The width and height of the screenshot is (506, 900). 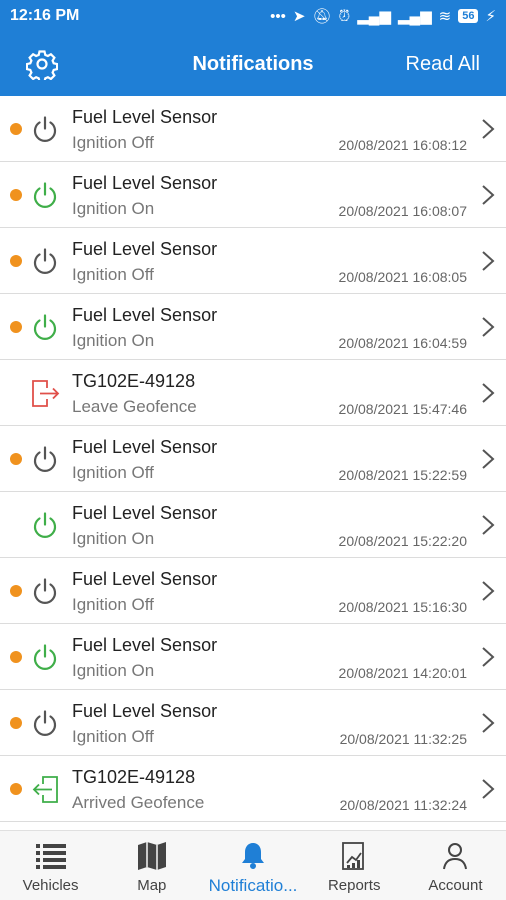 What do you see at coordinates (152, 856) in the screenshot?
I see `map-icon` at bounding box center [152, 856].